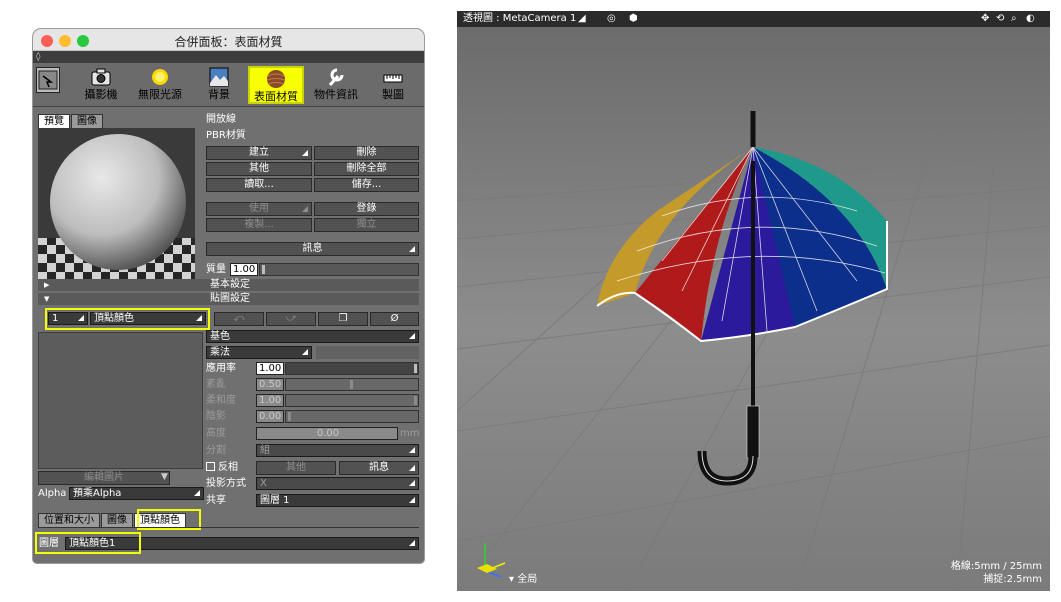  I want to click on noise-label: 紊亂, so click(216, 384).